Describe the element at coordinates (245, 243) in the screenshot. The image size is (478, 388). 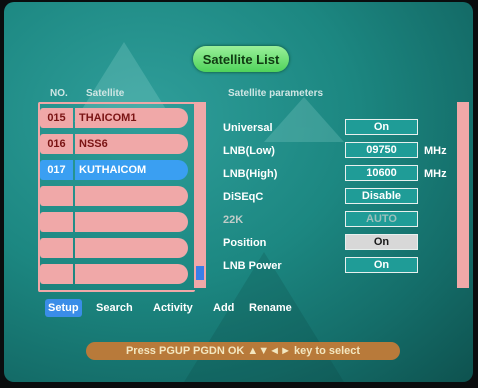
I see `param-label-position: Position` at that location.